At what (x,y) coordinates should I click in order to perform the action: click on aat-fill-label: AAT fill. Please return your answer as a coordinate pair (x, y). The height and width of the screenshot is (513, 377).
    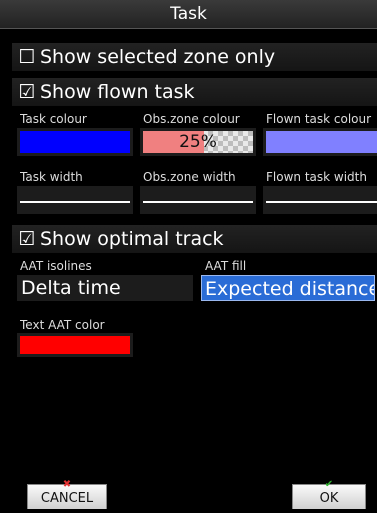
    Looking at the image, I should click on (226, 266).